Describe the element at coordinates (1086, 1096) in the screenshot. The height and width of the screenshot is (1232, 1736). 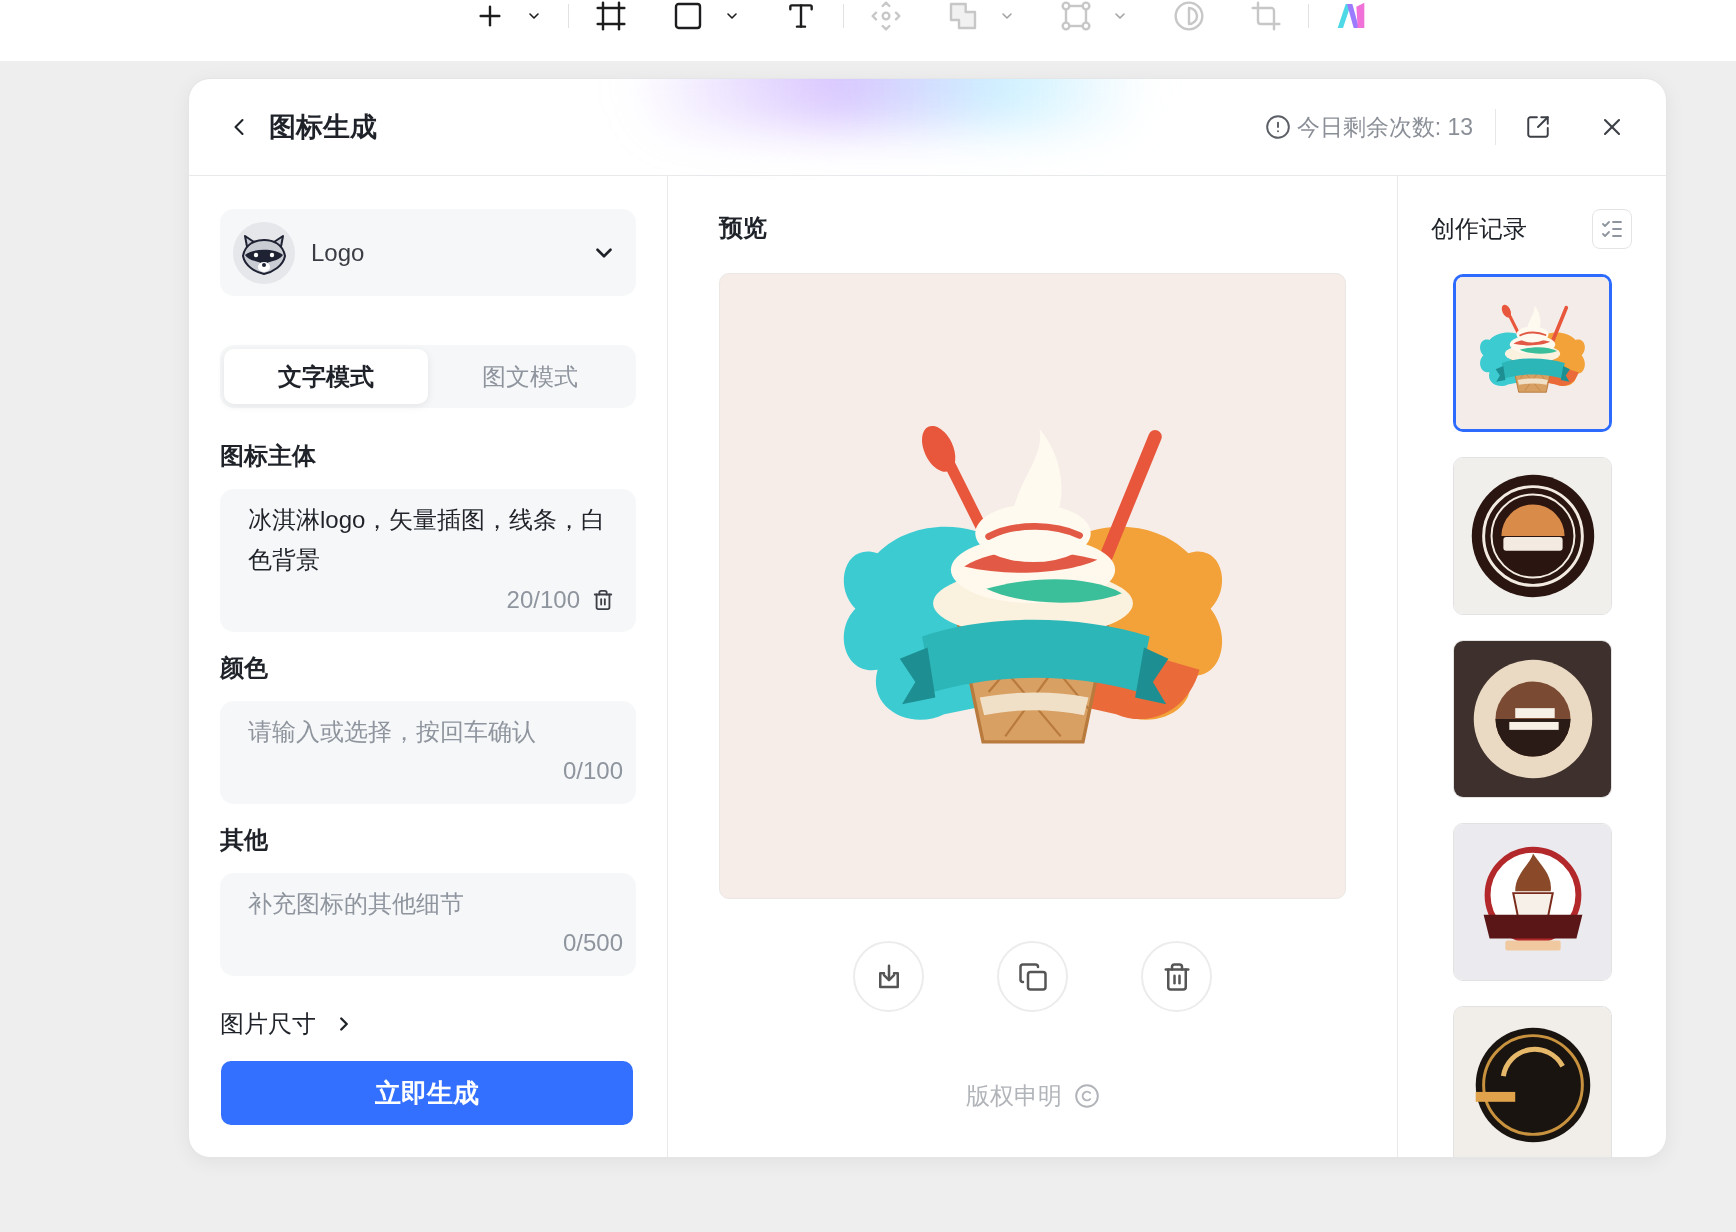
I see `copyright-icon` at that location.